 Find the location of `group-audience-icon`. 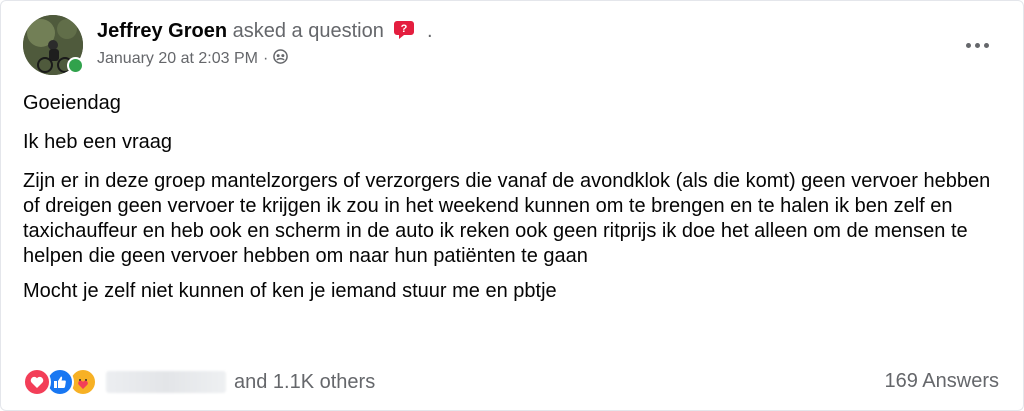

group-audience-icon is located at coordinates (281, 59).